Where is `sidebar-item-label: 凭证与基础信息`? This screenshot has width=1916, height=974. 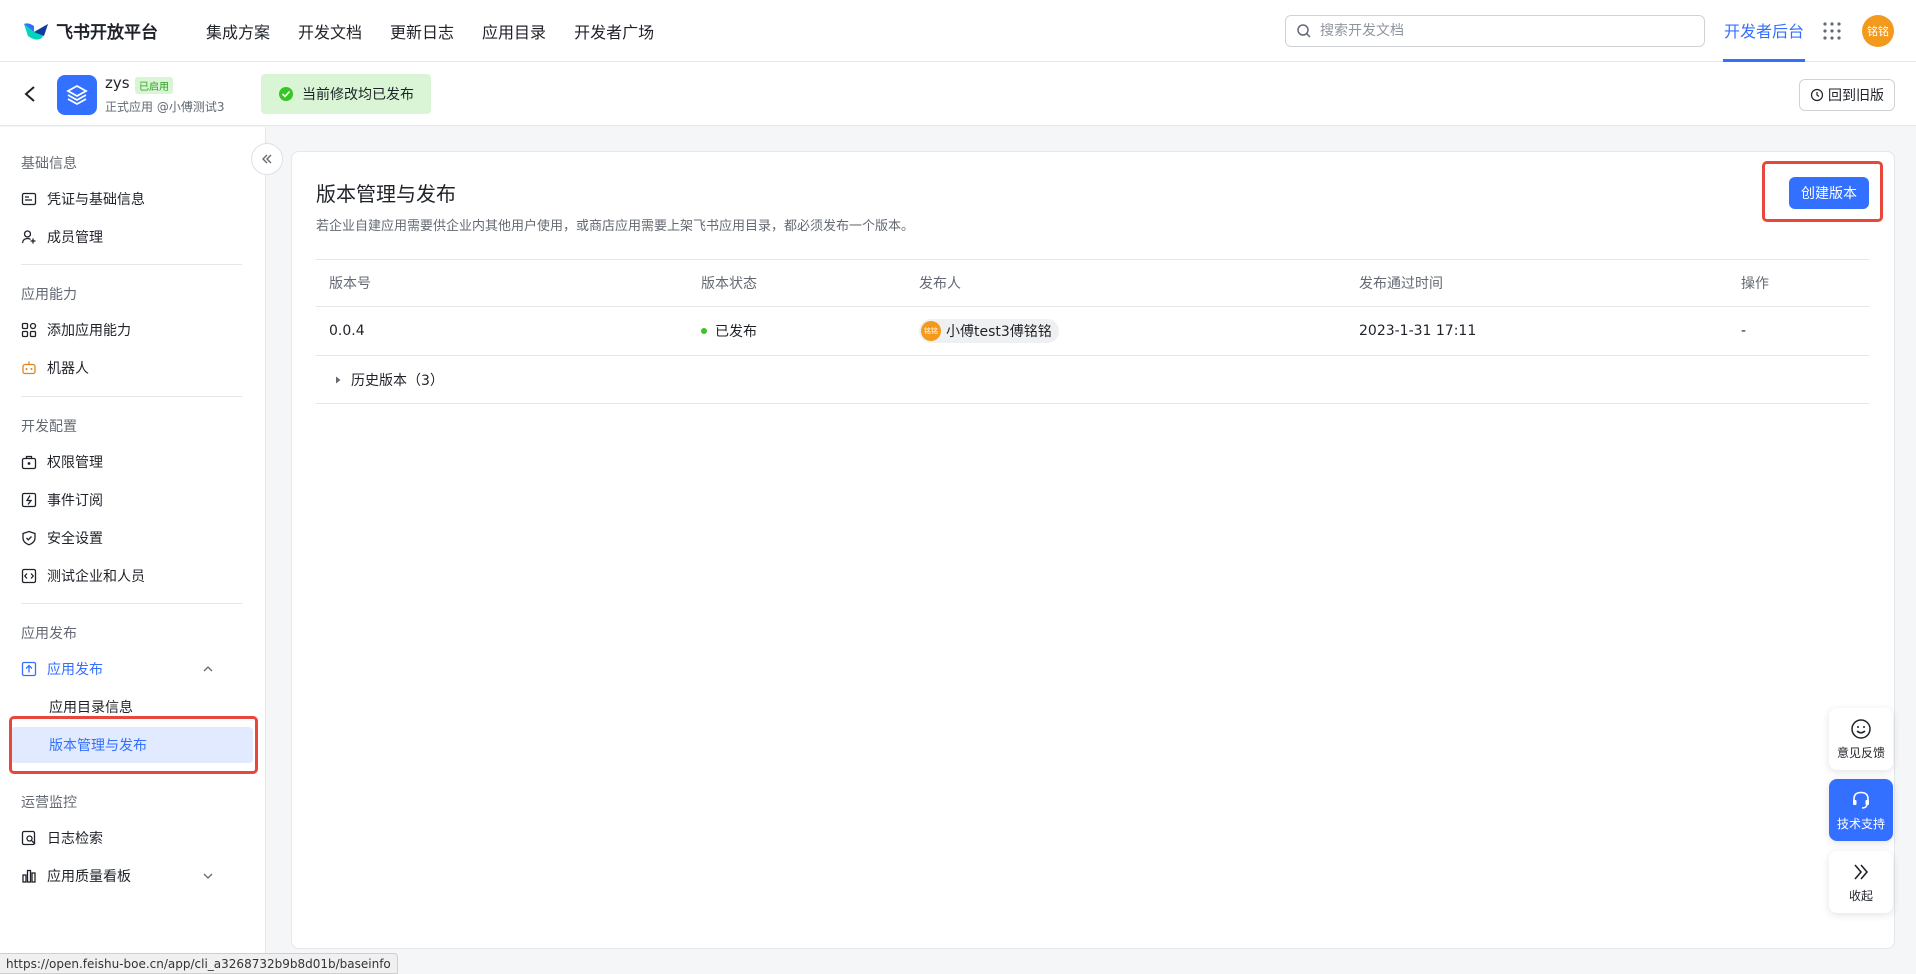
sidebar-item-label: 凭证与基础信息 is located at coordinates (96, 200).